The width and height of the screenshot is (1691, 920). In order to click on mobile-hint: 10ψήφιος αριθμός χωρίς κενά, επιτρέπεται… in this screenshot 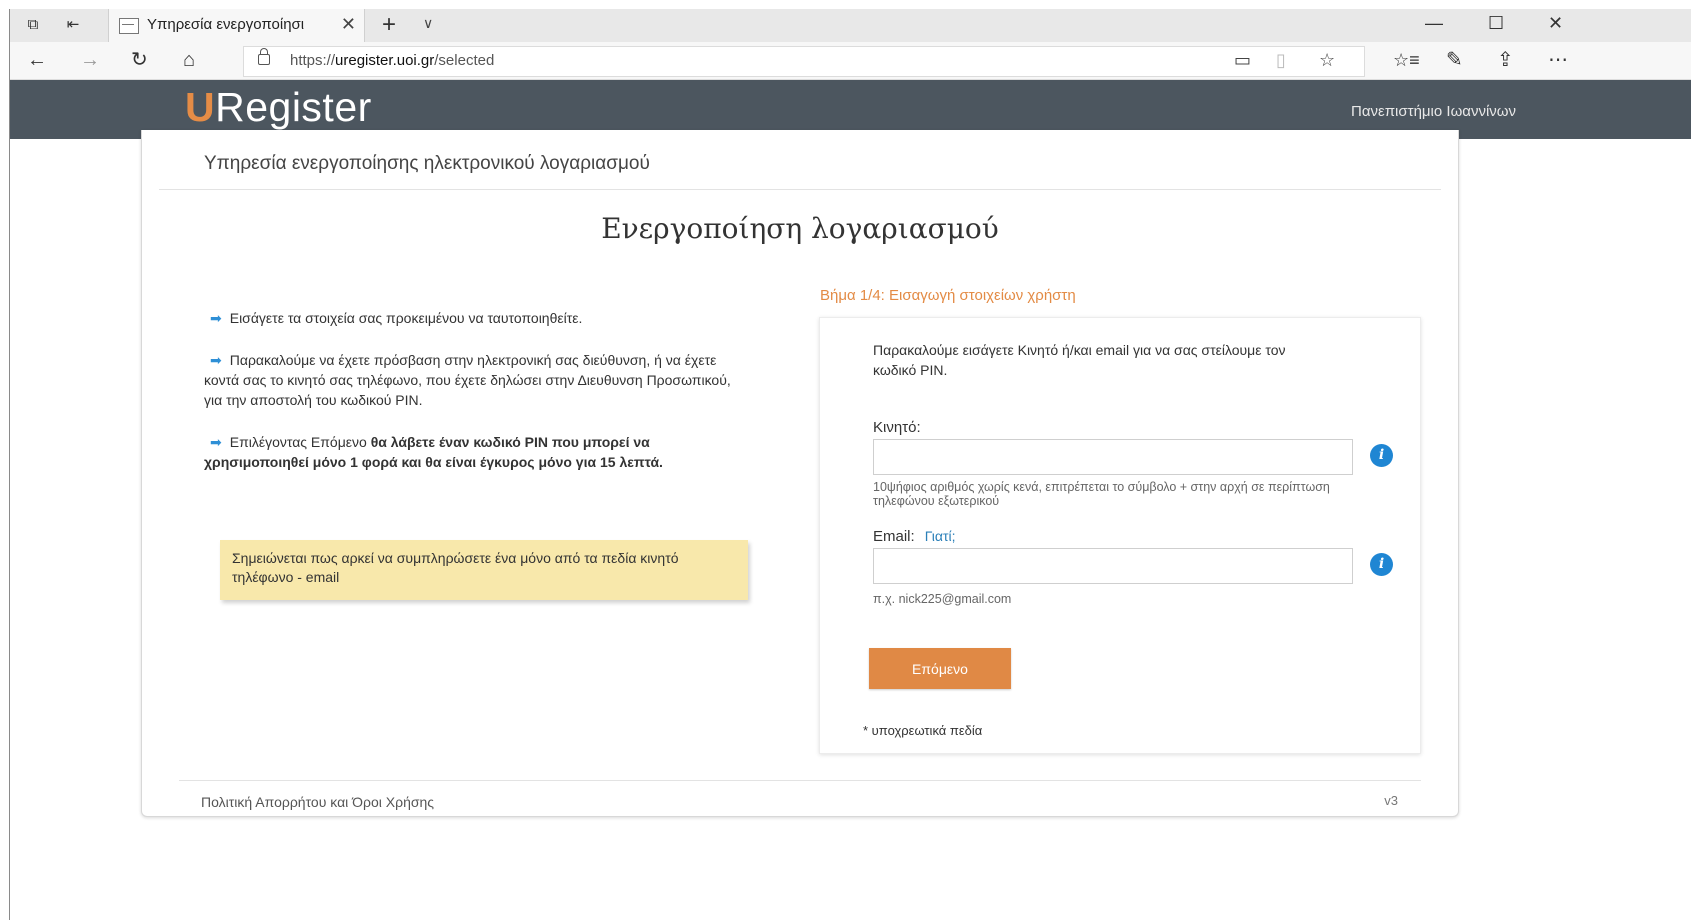, I will do `click(1101, 494)`.